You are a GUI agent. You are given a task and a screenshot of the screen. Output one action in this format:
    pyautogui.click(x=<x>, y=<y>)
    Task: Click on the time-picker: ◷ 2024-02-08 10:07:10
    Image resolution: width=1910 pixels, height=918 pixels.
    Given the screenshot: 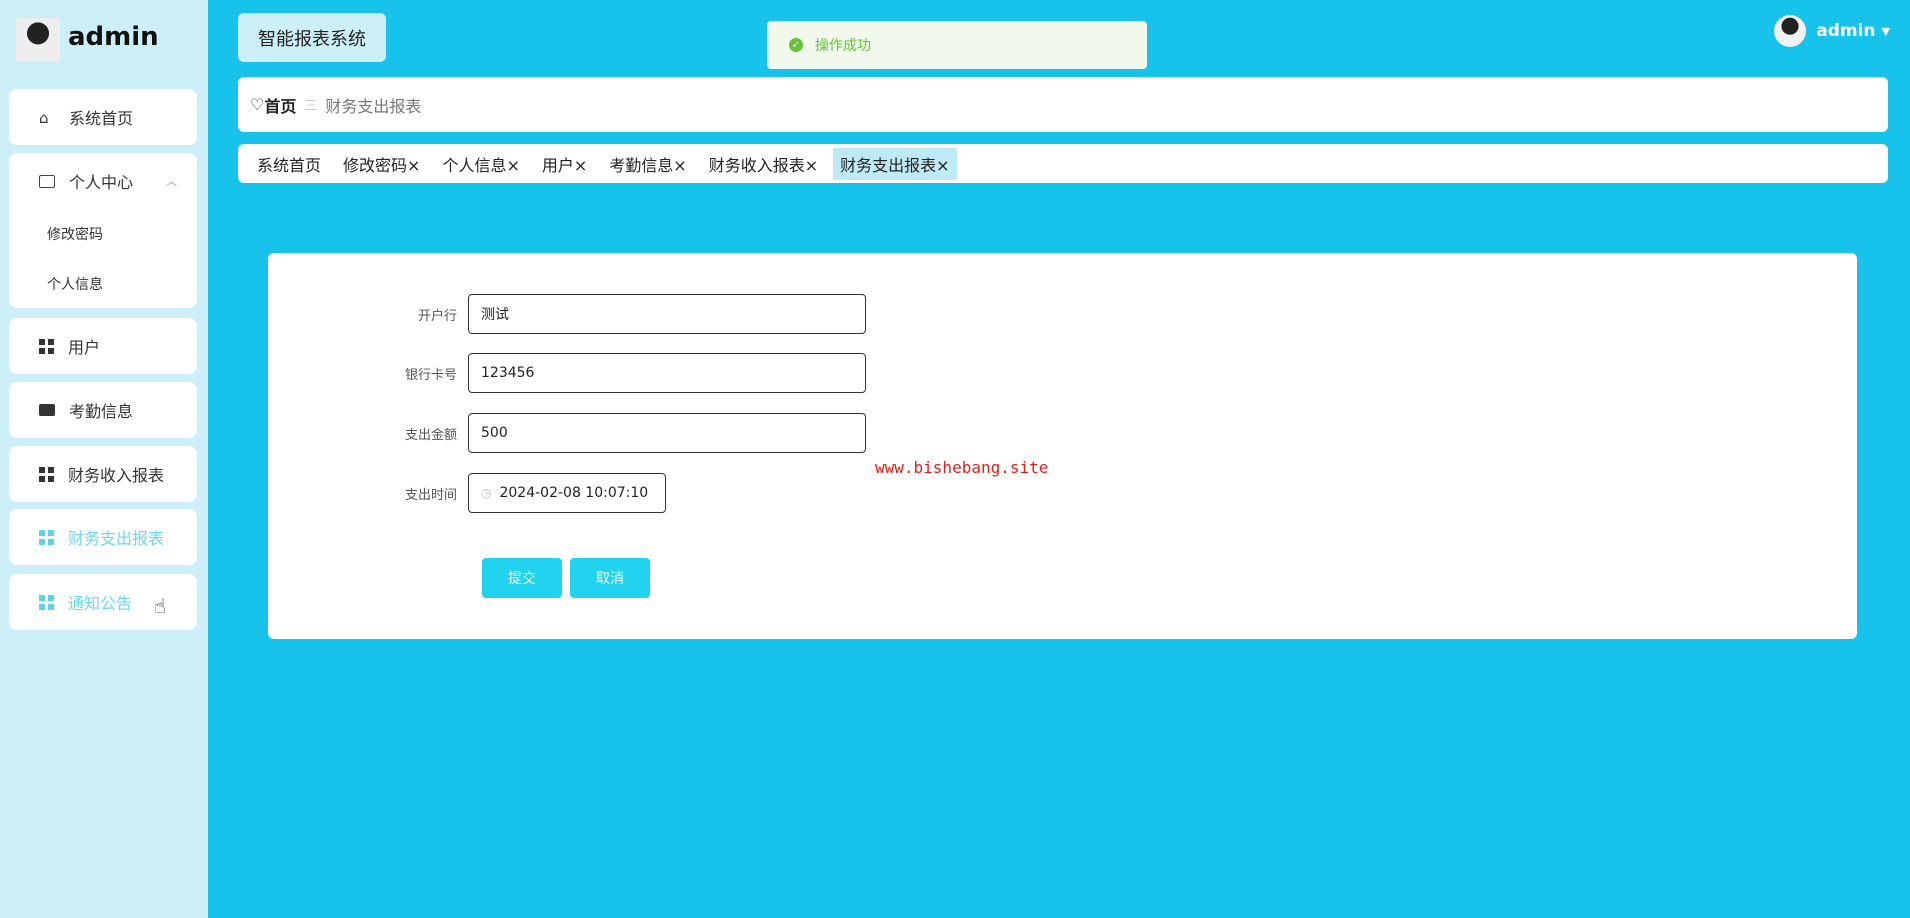 What is the action you would take?
    pyautogui.click(x=567, y=493)
    